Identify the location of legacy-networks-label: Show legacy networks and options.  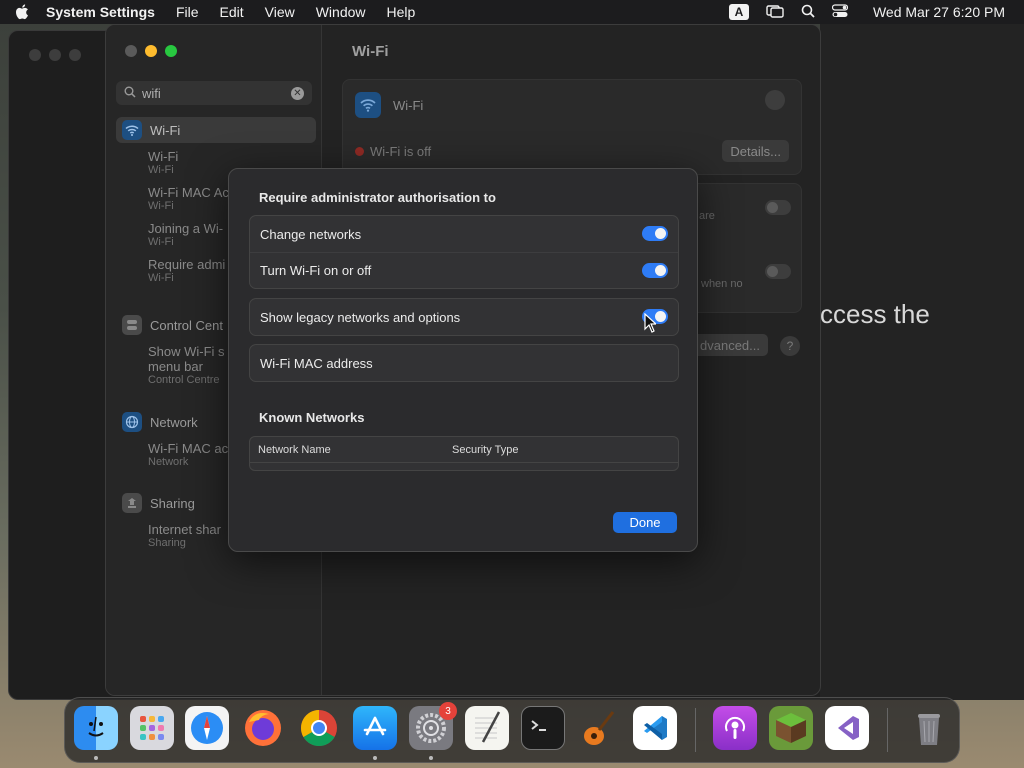
(360, 317).